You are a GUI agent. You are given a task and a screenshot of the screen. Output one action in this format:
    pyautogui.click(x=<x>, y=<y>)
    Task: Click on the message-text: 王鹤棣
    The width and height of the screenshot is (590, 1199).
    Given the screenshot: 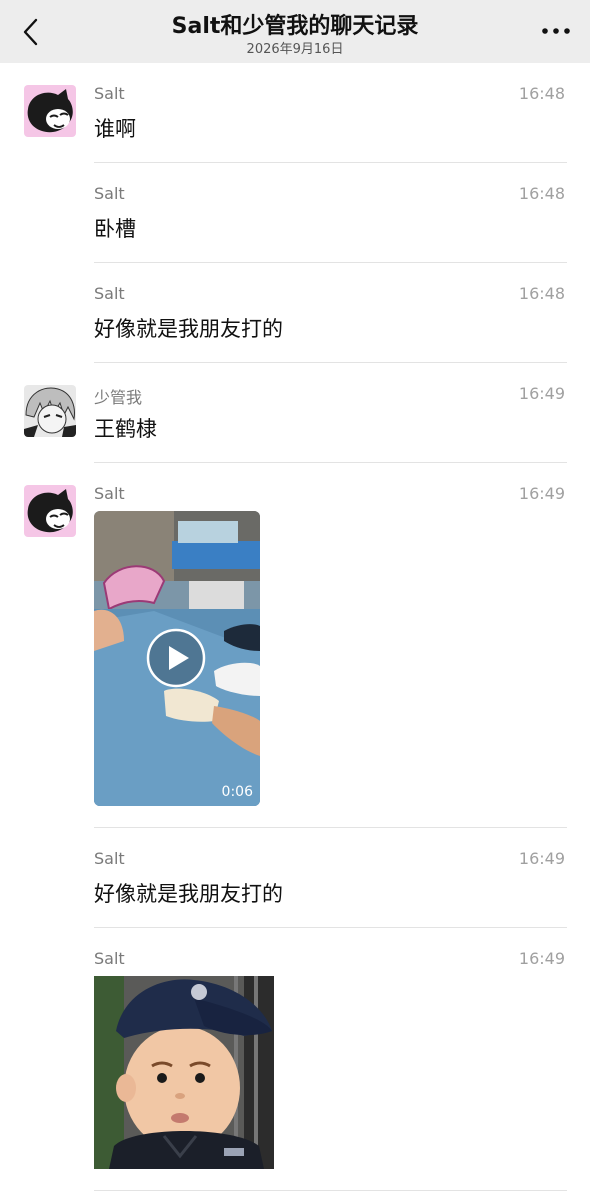 What is the action you would take?
    pyautogui.click(x=125, y=428)
    